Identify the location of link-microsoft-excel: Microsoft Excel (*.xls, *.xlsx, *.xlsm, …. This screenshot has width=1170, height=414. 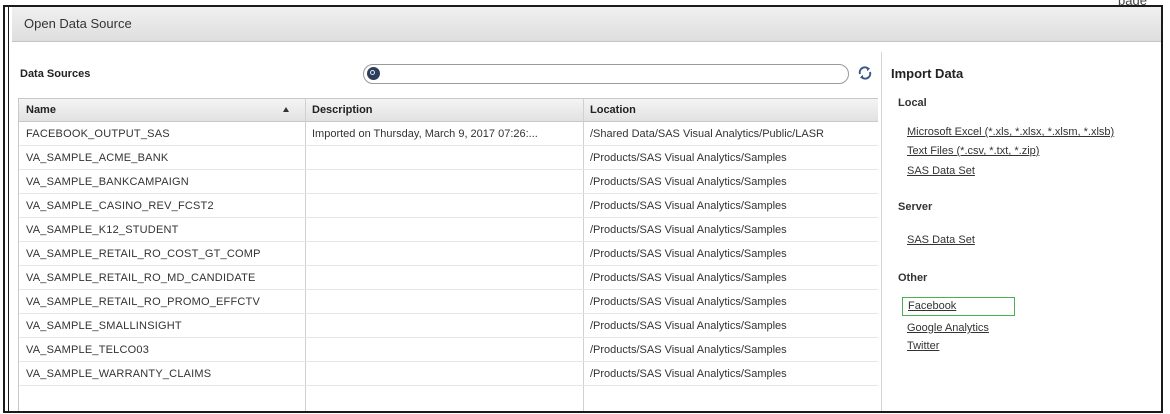
(1010, 132).